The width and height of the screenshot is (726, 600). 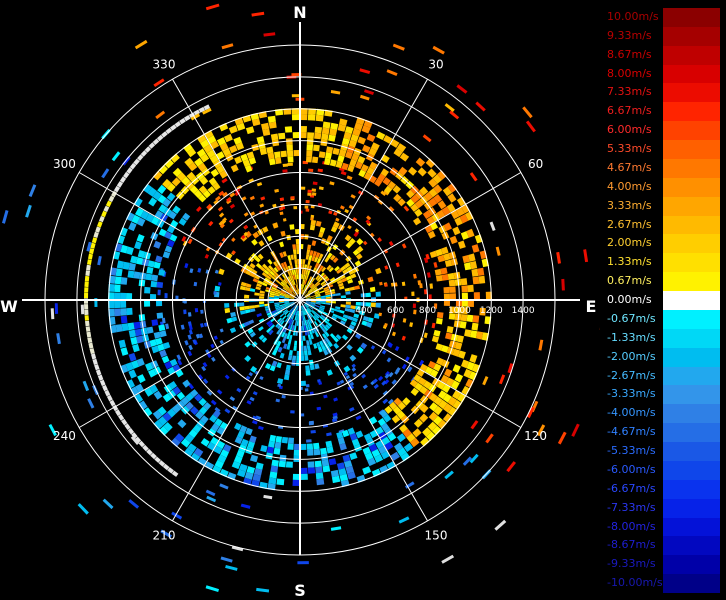 What do you see at coordinates (663, 36) in the screenshot?
I see `legend-row: 9.33m/s` at bounding box center [663, 36].